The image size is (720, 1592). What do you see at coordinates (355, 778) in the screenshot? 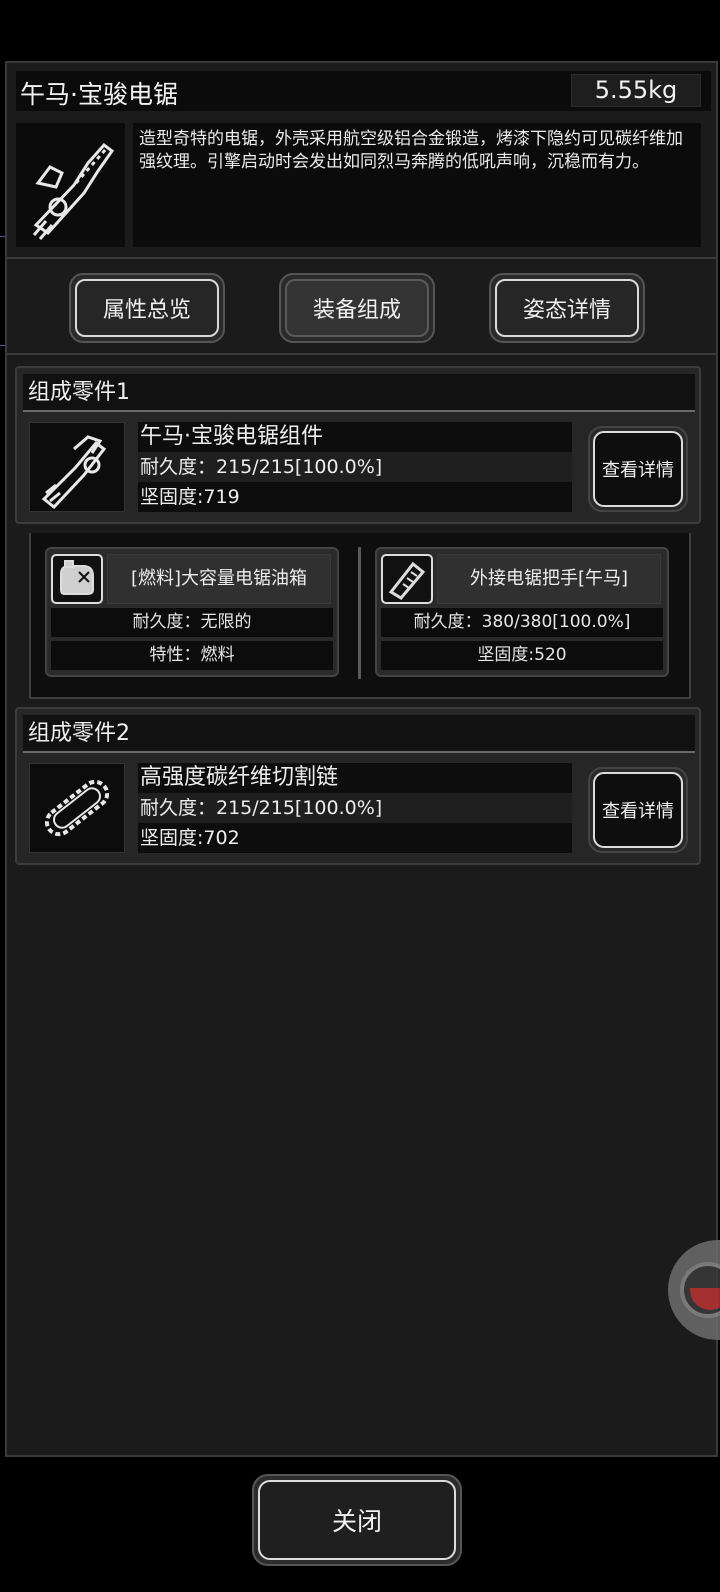
I see `component-name: 高强度碳纤维切割链` at bounding box center [355, 778].